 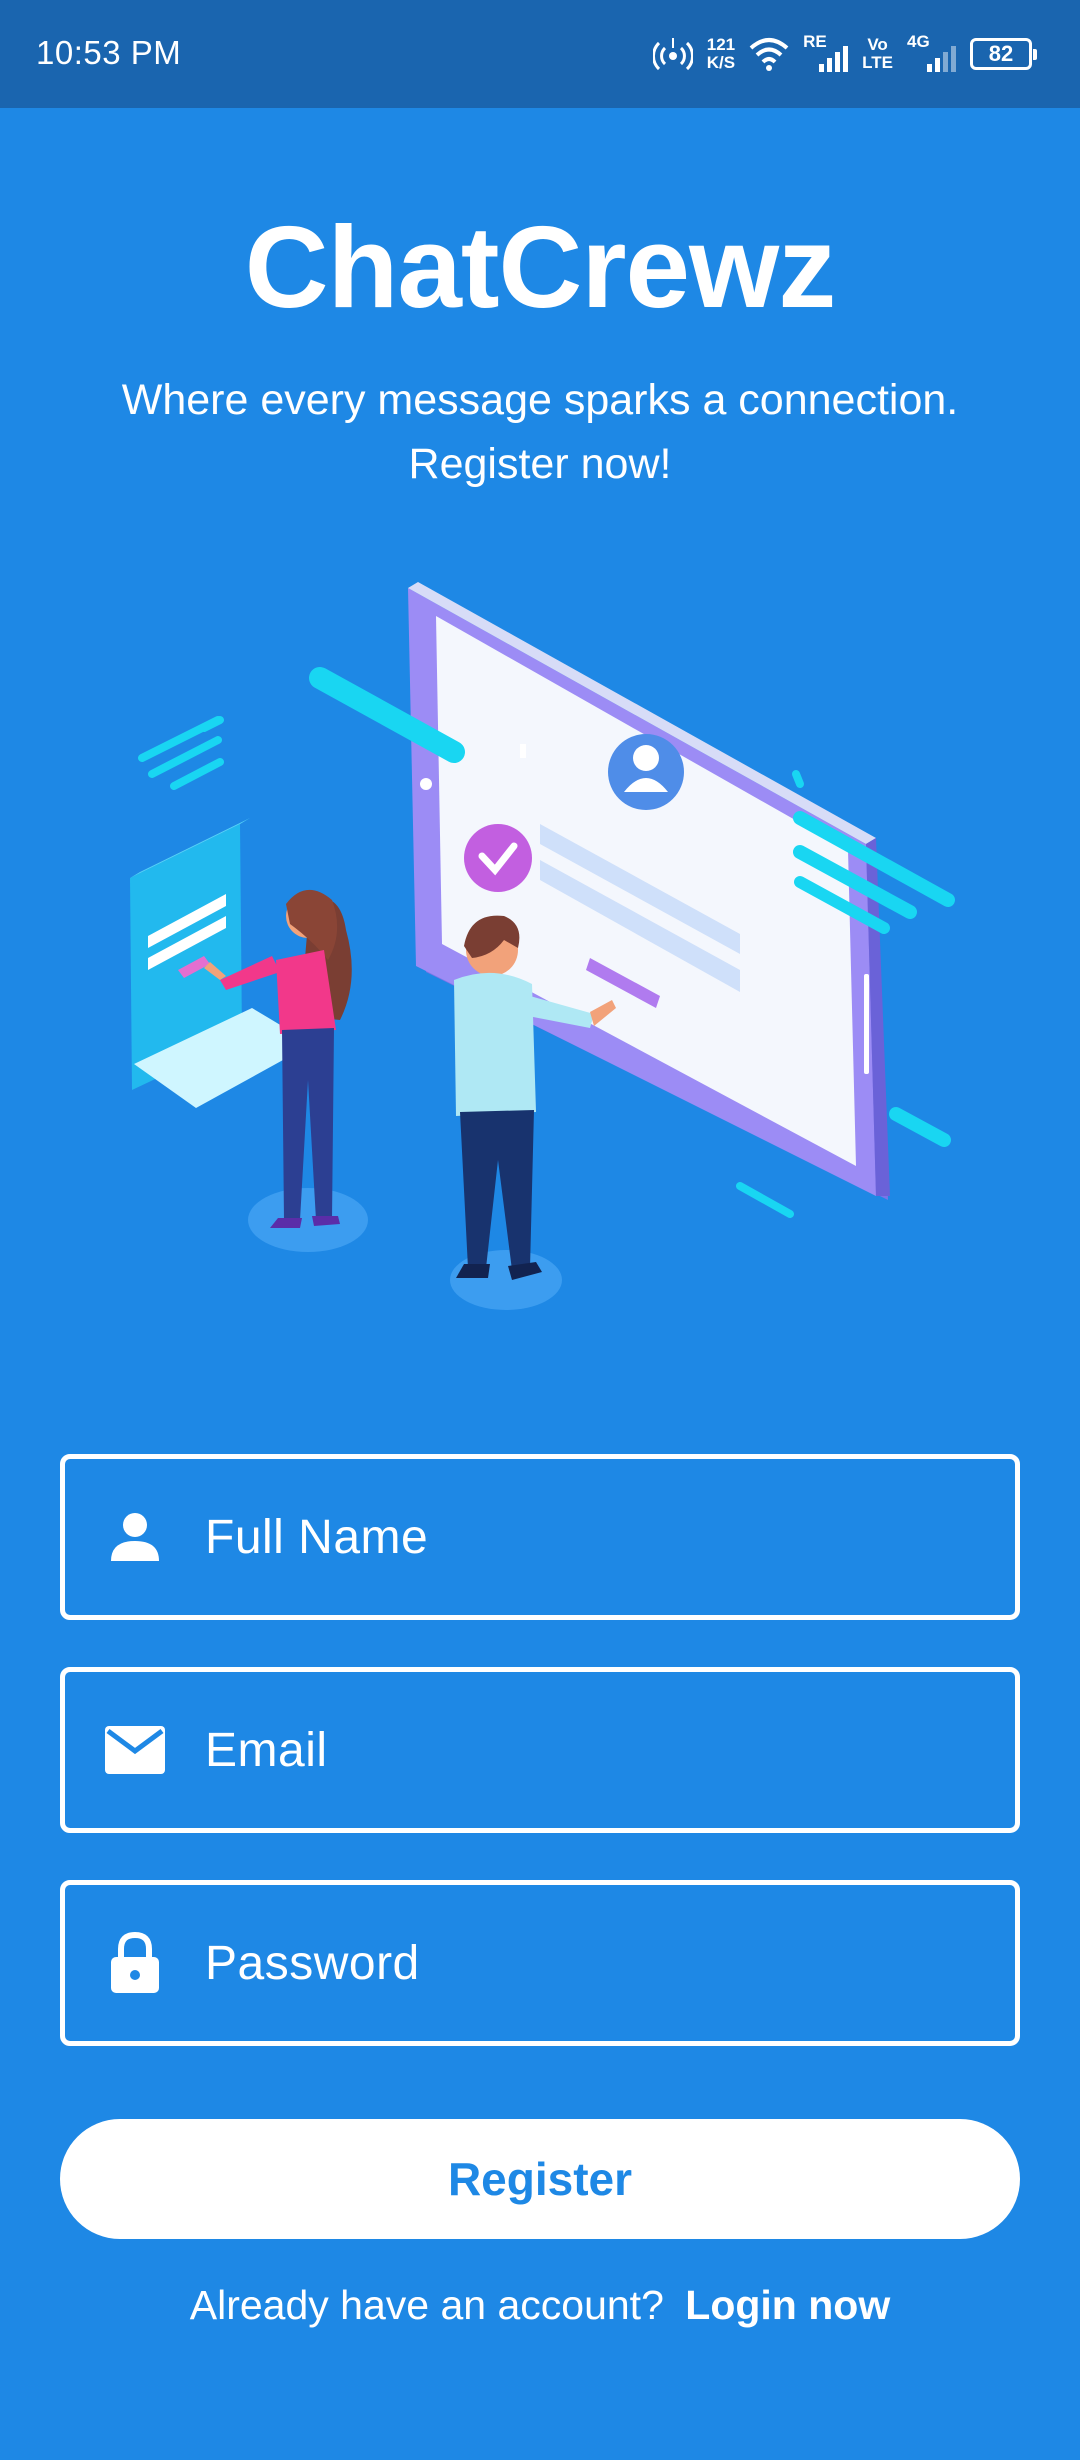 I want to click on status-bar: 10:53 PM 121 K/S RE Vo LTE 4G 82, so click(x=540, y=54).